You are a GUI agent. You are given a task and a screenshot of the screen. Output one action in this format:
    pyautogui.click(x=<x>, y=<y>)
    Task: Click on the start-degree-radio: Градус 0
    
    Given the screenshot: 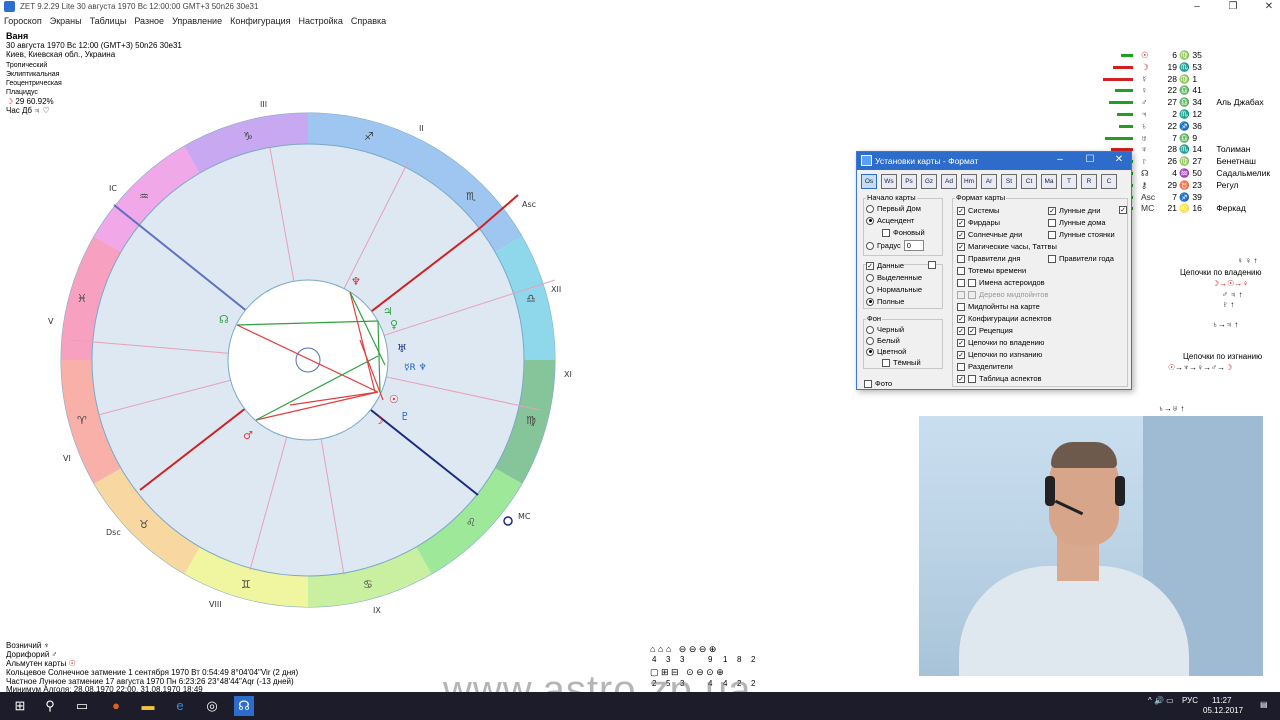 What is the action you would take?
    pyautogui.click(x=895, y=245)
    